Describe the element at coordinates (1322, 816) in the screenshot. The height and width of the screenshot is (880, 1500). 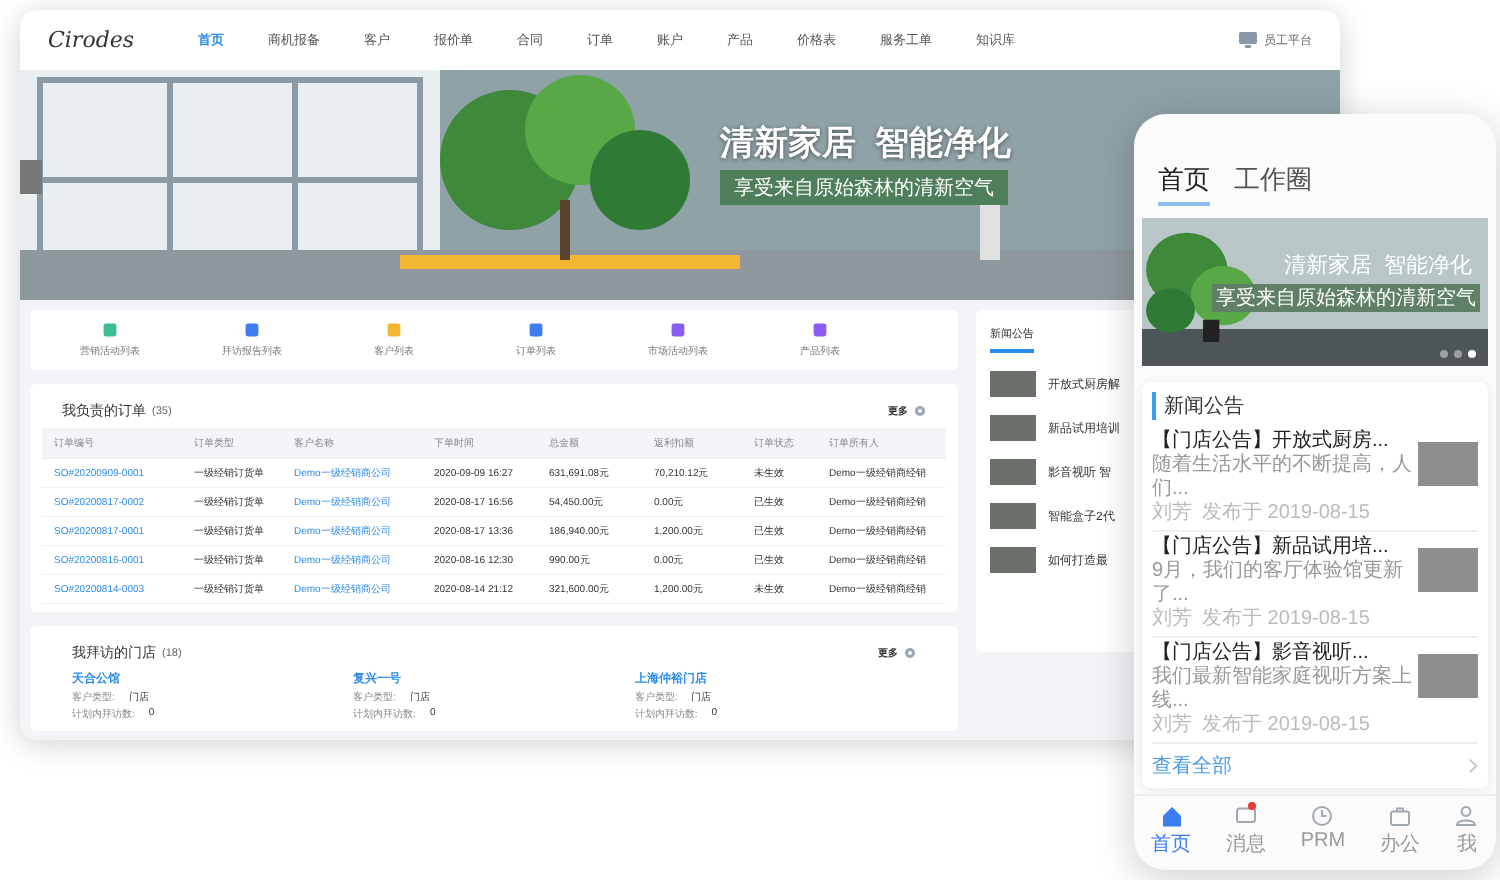
I see `clock-icon` at that location.